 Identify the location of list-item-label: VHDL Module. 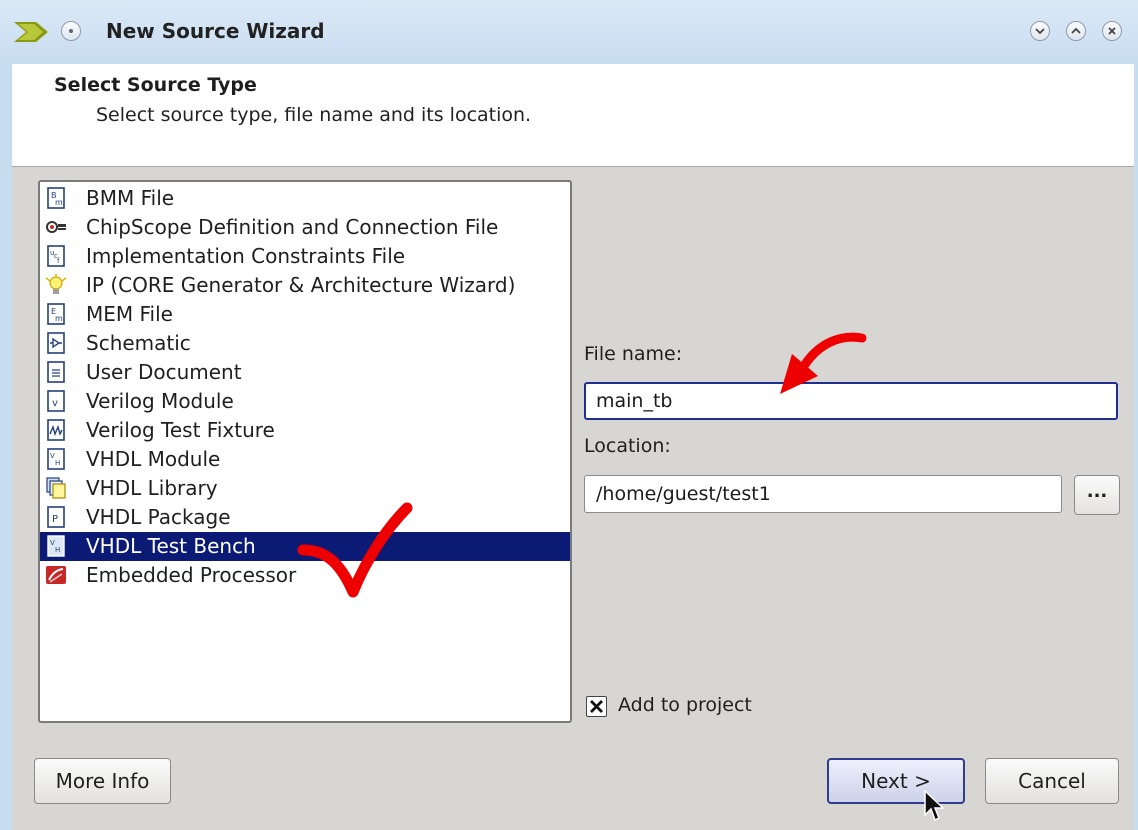
(153, 459).